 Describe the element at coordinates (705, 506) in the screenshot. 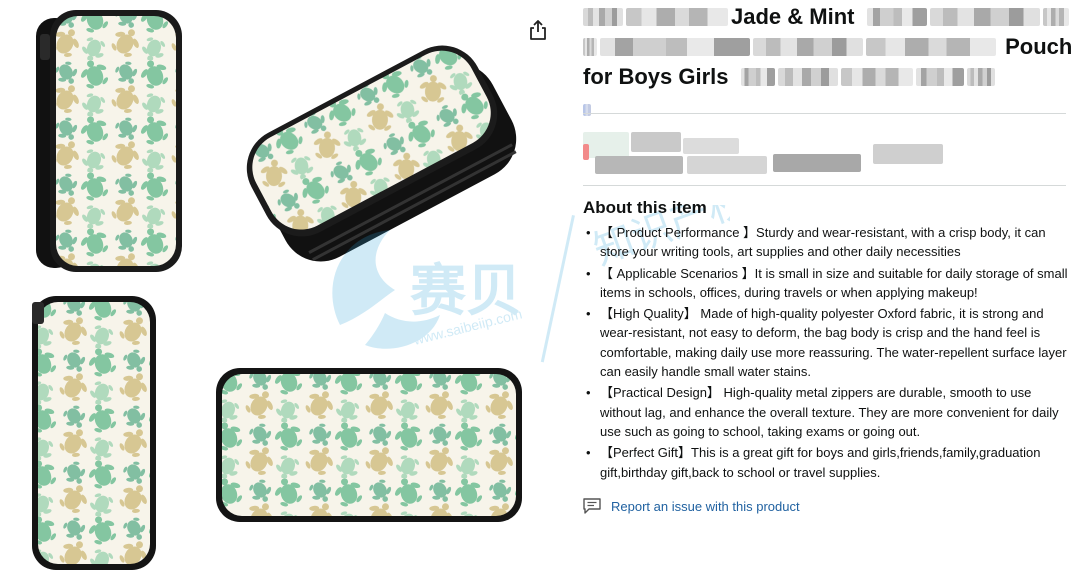

I see `report-issue-label: Report an issue with this product` at that location.